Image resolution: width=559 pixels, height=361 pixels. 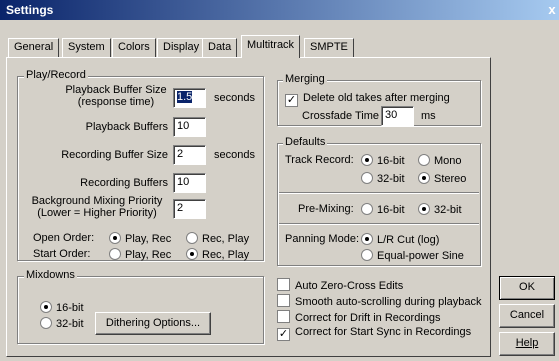 What do you see at coordinates (442, 178) in the screenshot?
I see `track-record-stereo-radio: Stereo` at bounding box center [442, 178].